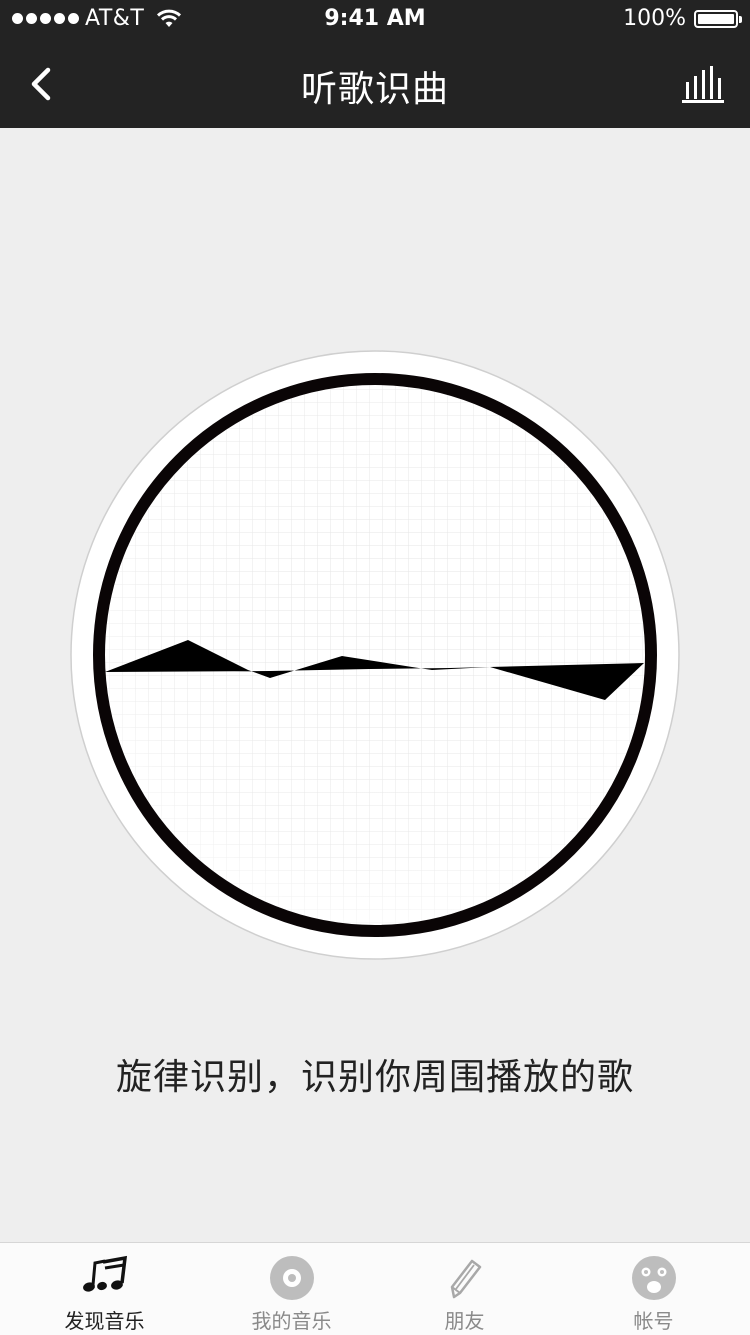 The width and height of the screenshot is (750, 1335). What do you see at coordinates (465, 1279) in the screenshot?
I see `pencil-icon` at bounding box center [465, 1279].